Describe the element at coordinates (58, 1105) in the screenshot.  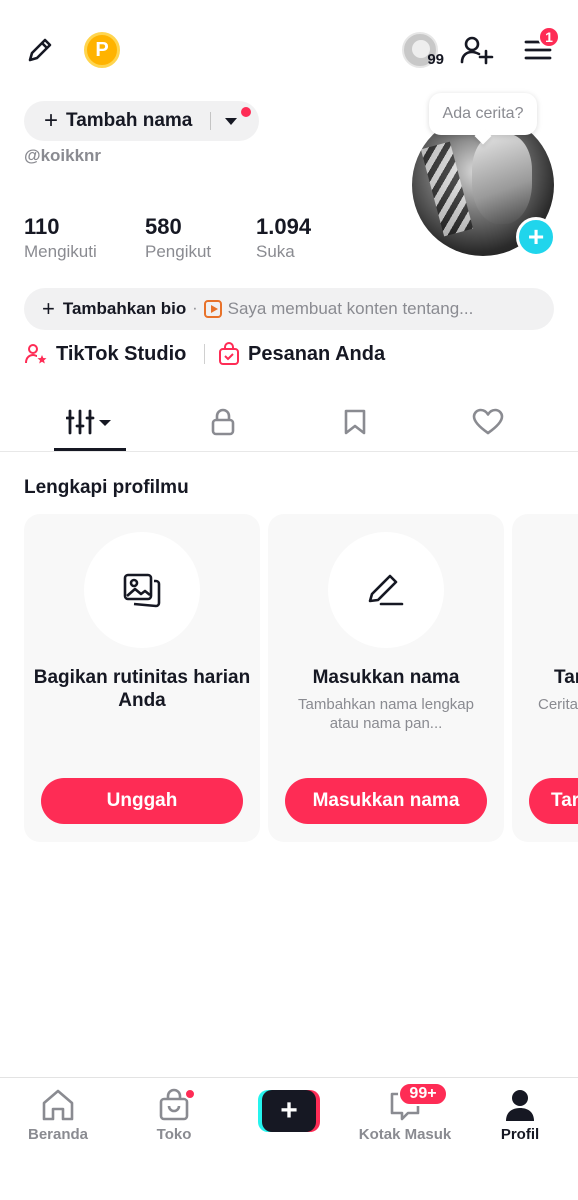
I see `home-icon` at that location.